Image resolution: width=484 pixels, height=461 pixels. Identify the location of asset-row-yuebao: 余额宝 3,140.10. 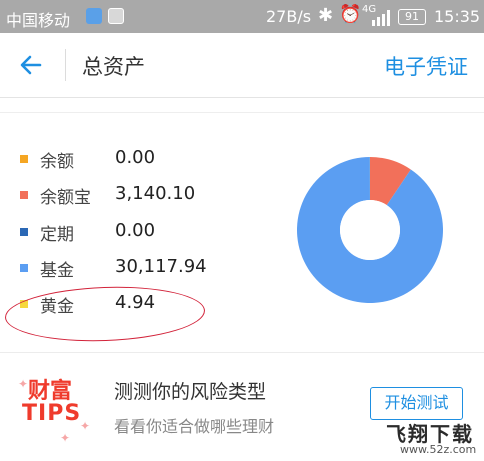
(140, 195).